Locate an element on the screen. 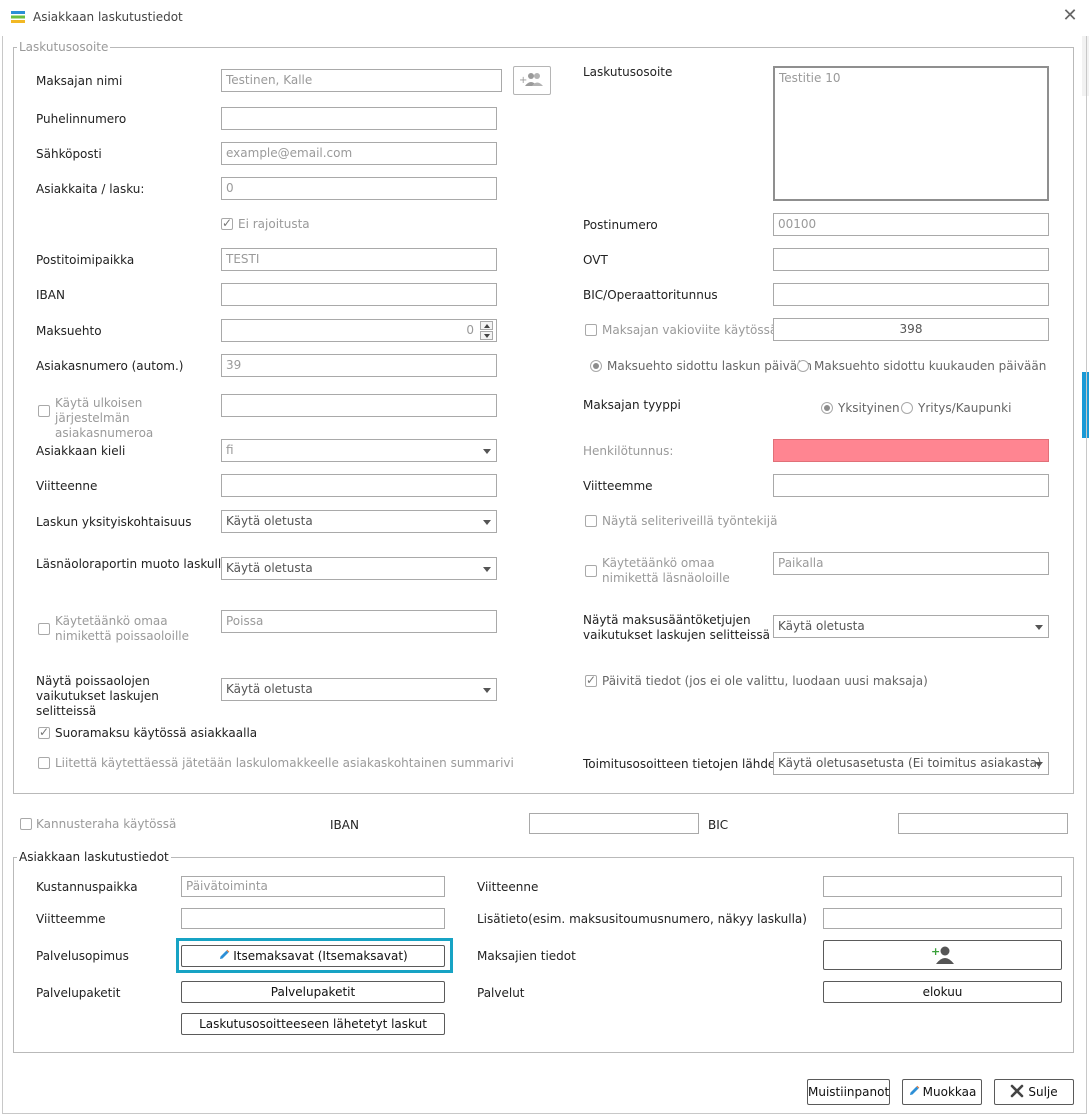 The image size is (1089, 1116). private-label: Yksityinen is located at coordinates (869, 408).